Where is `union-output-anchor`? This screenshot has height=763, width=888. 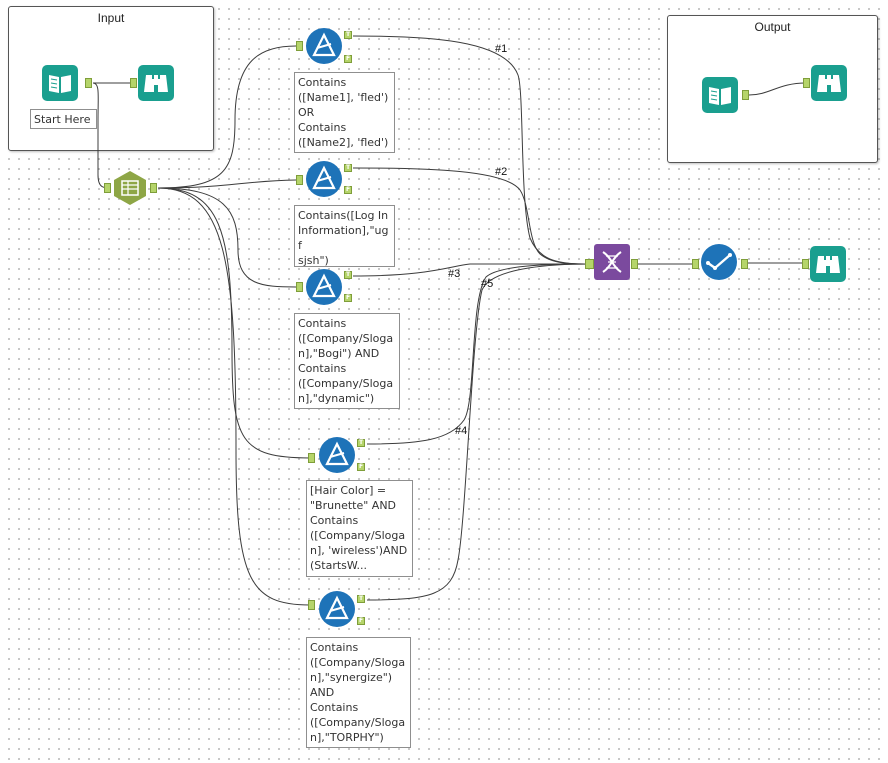 union-output-anchor is located at coordinates (634, 264).